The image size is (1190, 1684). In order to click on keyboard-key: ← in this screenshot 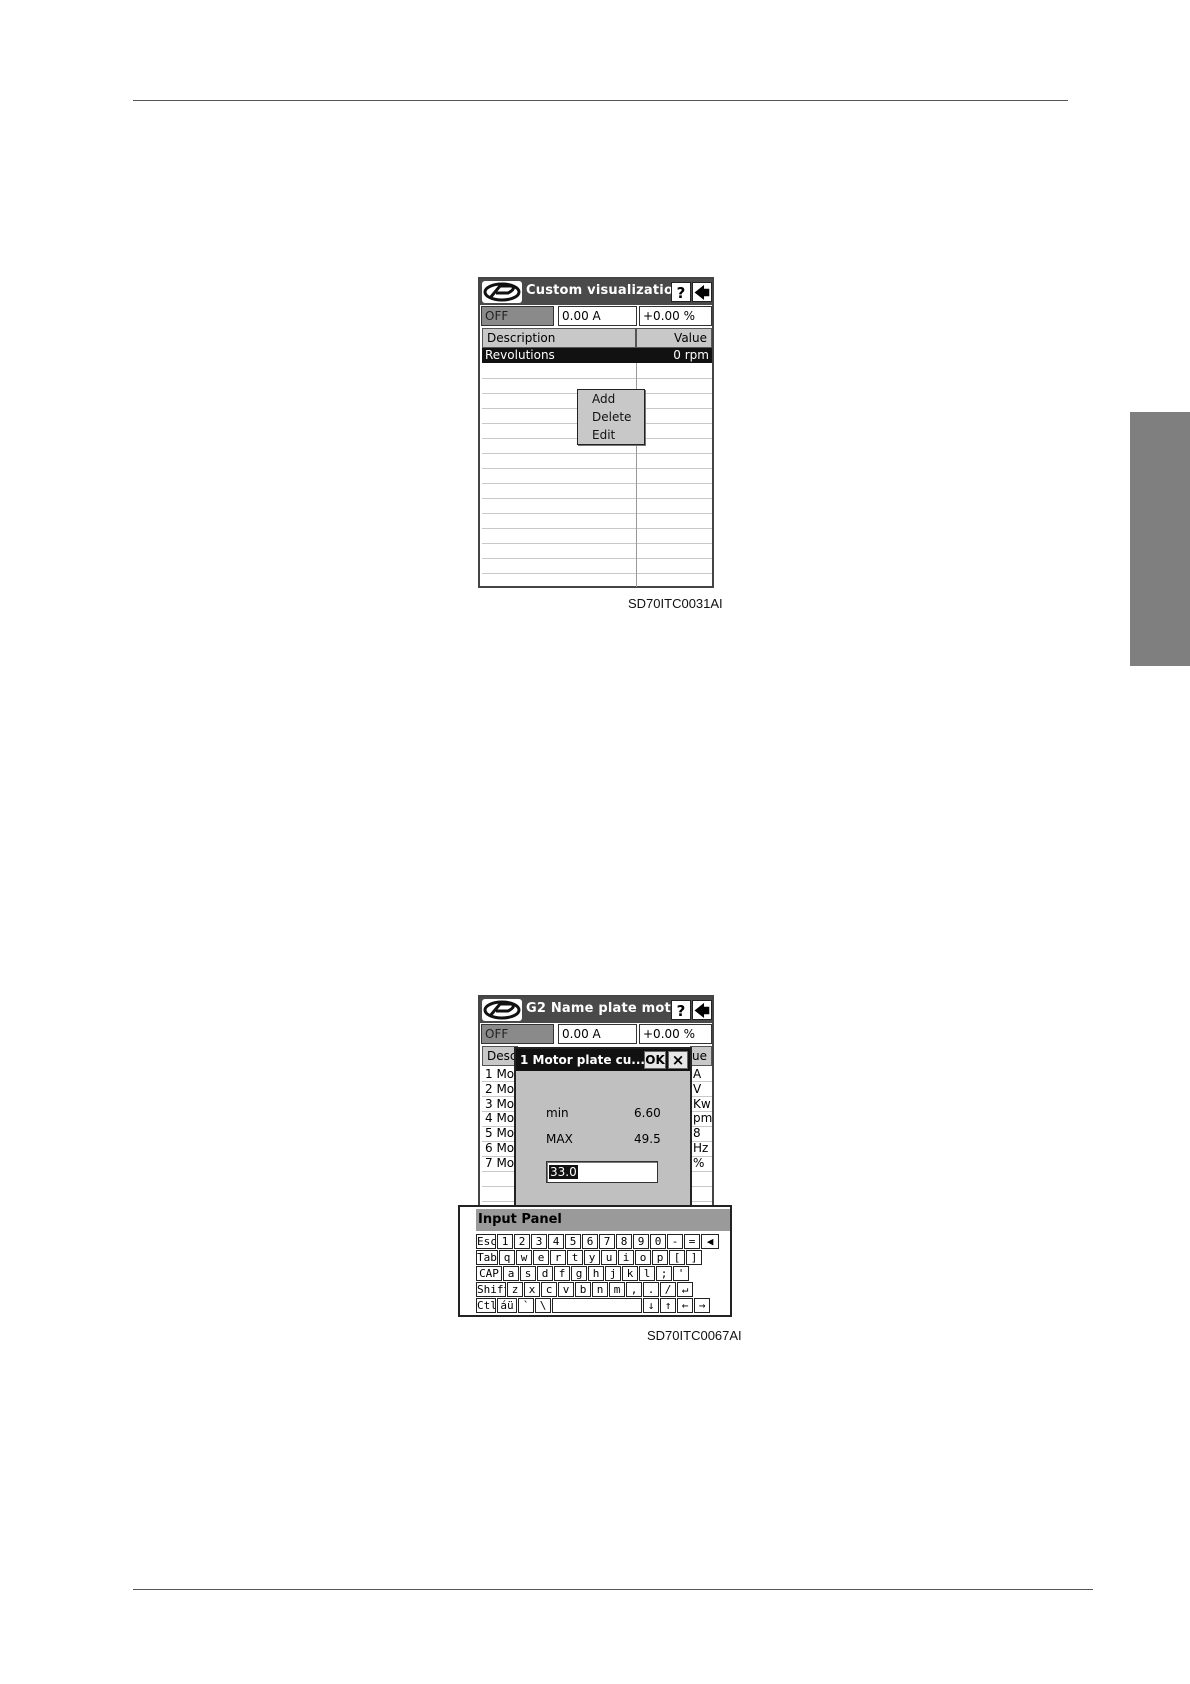, I will do `click(685, 1305)`.